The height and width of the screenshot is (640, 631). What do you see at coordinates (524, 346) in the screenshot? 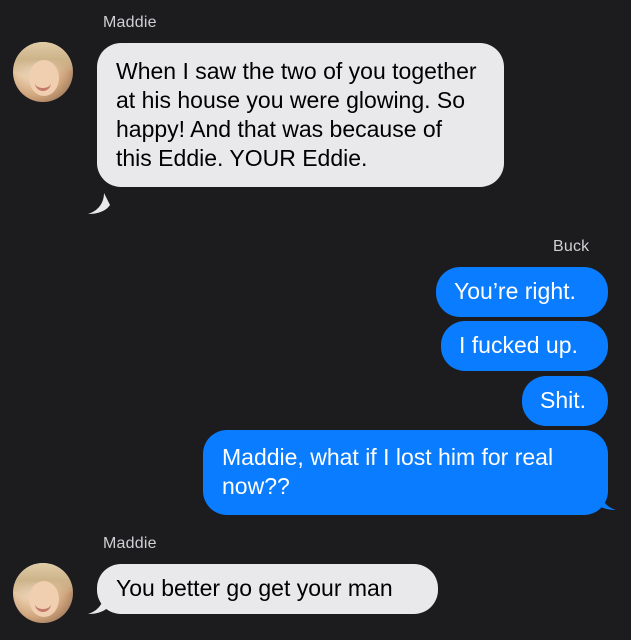
I see `message-bubble-outgoing: I fucked up.` at bounding box center [524, 346].